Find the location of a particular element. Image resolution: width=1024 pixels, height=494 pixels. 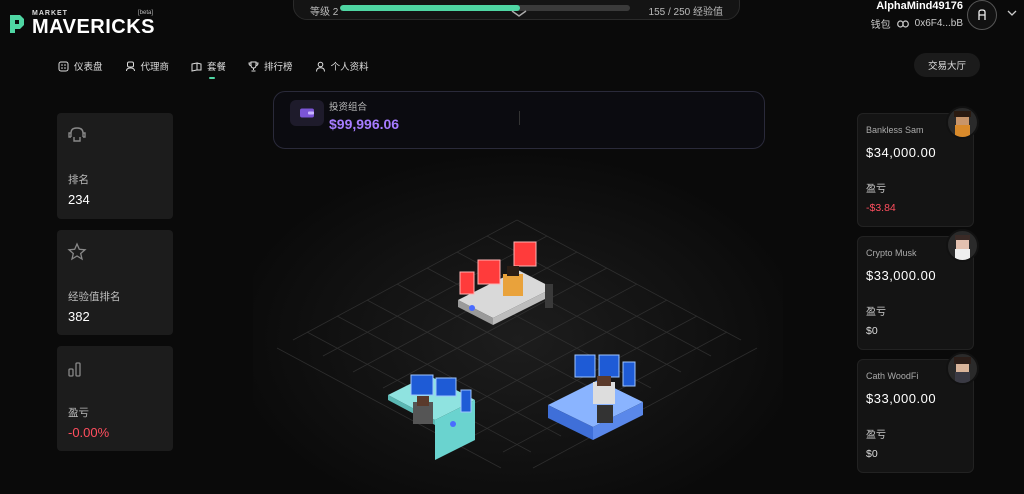

bars-icon is located at coordinates (74, 369).